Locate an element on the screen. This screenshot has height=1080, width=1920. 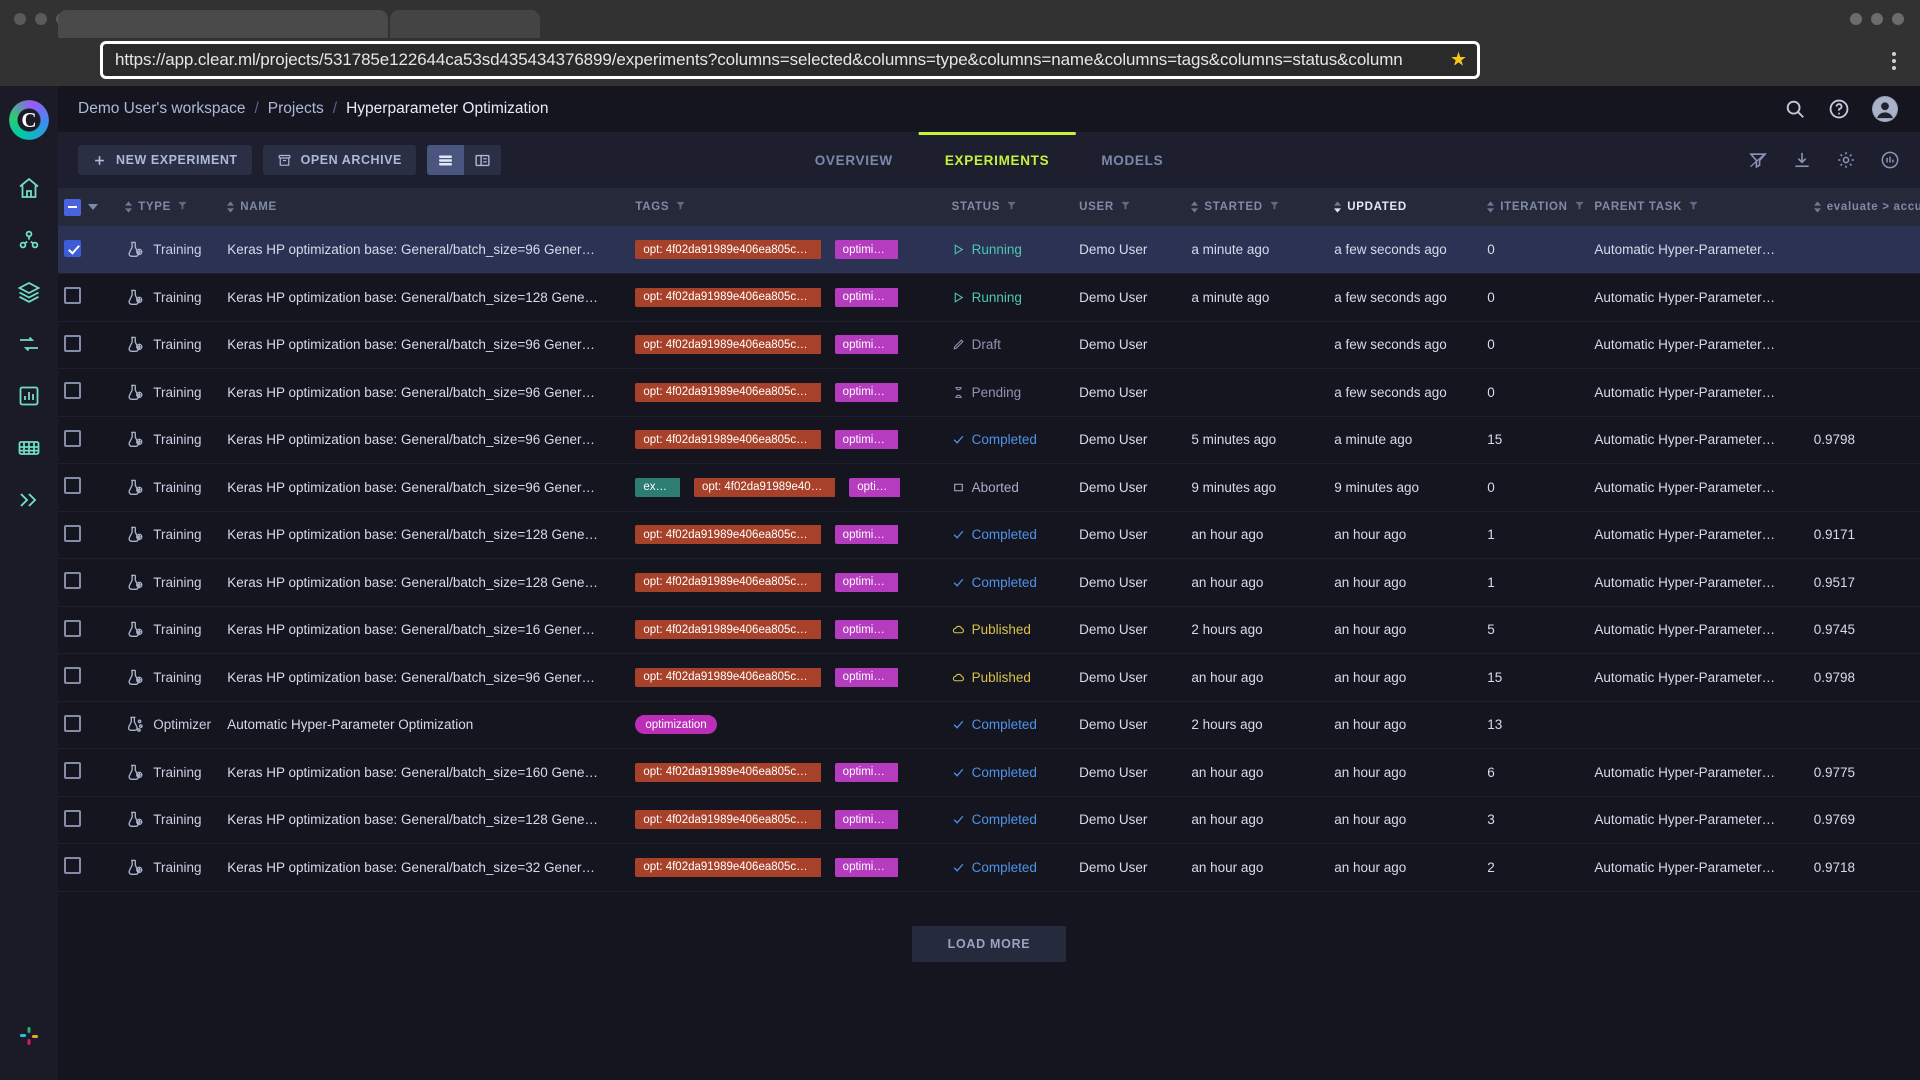
header-metric: evaluate > accura is located at coordinates (1863, 207).